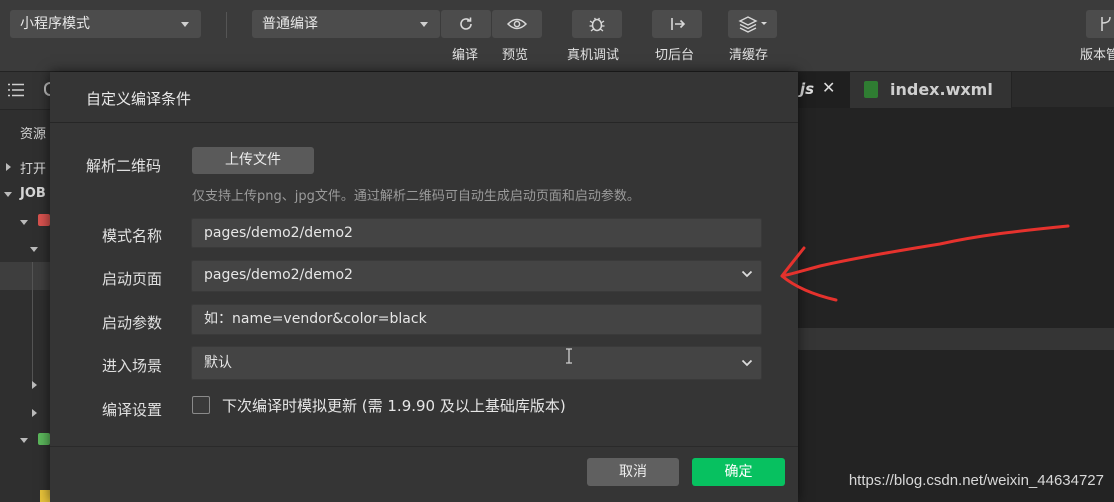  I want to click on text-cursor-icon, so click(569, 356).